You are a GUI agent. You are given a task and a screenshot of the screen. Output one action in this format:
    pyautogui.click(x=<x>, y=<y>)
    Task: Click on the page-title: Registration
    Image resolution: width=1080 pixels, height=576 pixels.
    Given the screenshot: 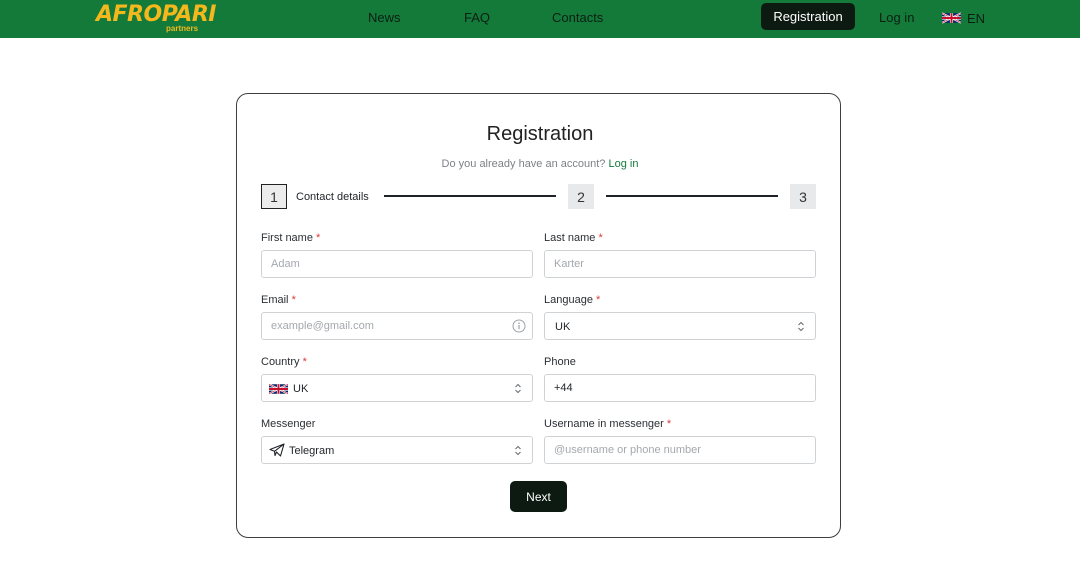 What is the action you would take?
    pyautogui.click(x=540, y=134)
    